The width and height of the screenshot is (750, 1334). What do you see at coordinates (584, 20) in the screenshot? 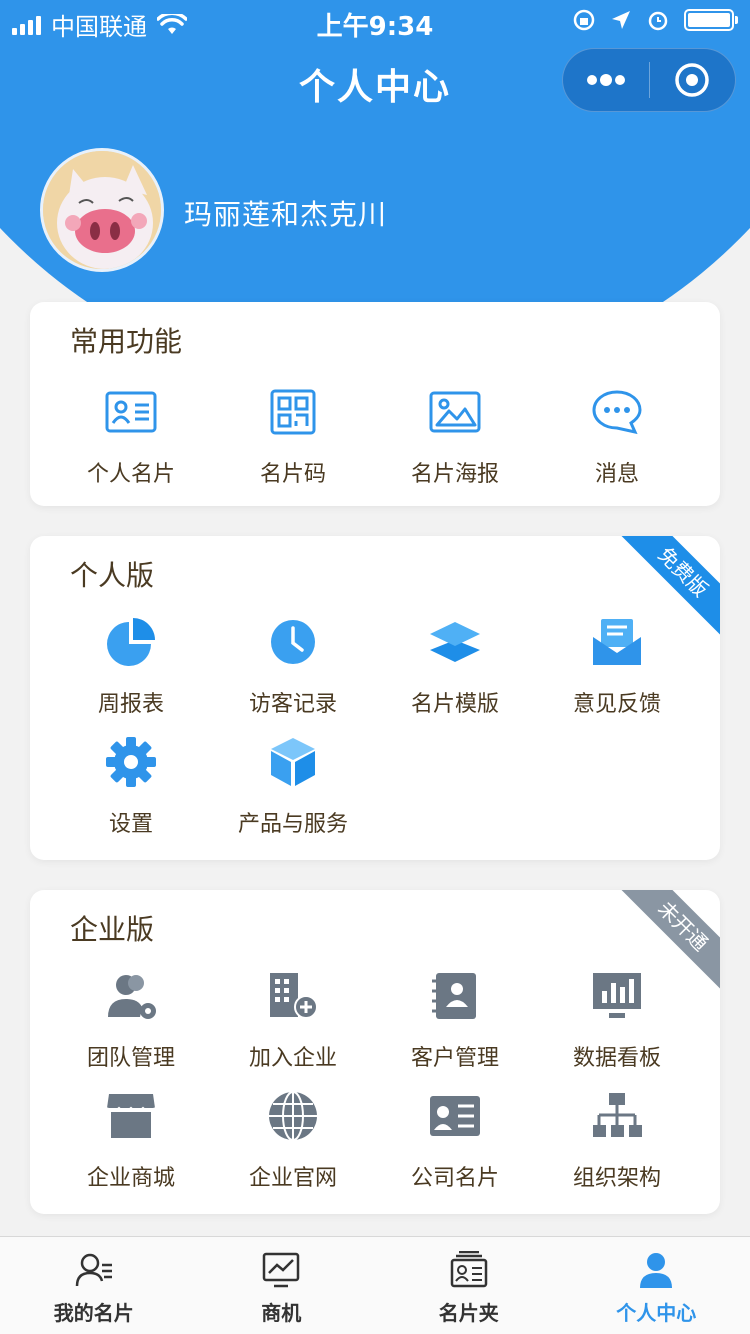
I see `rotation-lock-icon` at bounding box center [584, 20].